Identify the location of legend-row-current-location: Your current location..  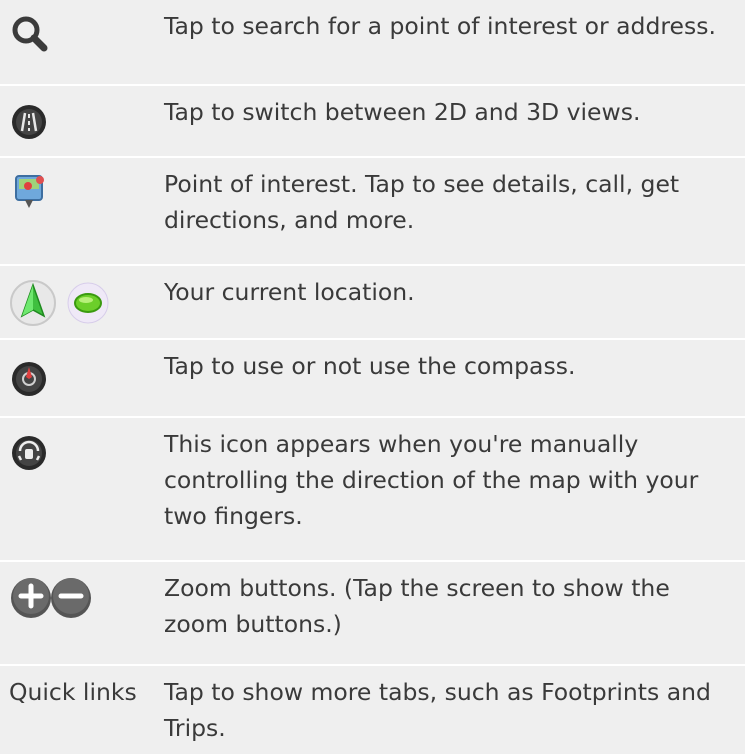
(372, 303).